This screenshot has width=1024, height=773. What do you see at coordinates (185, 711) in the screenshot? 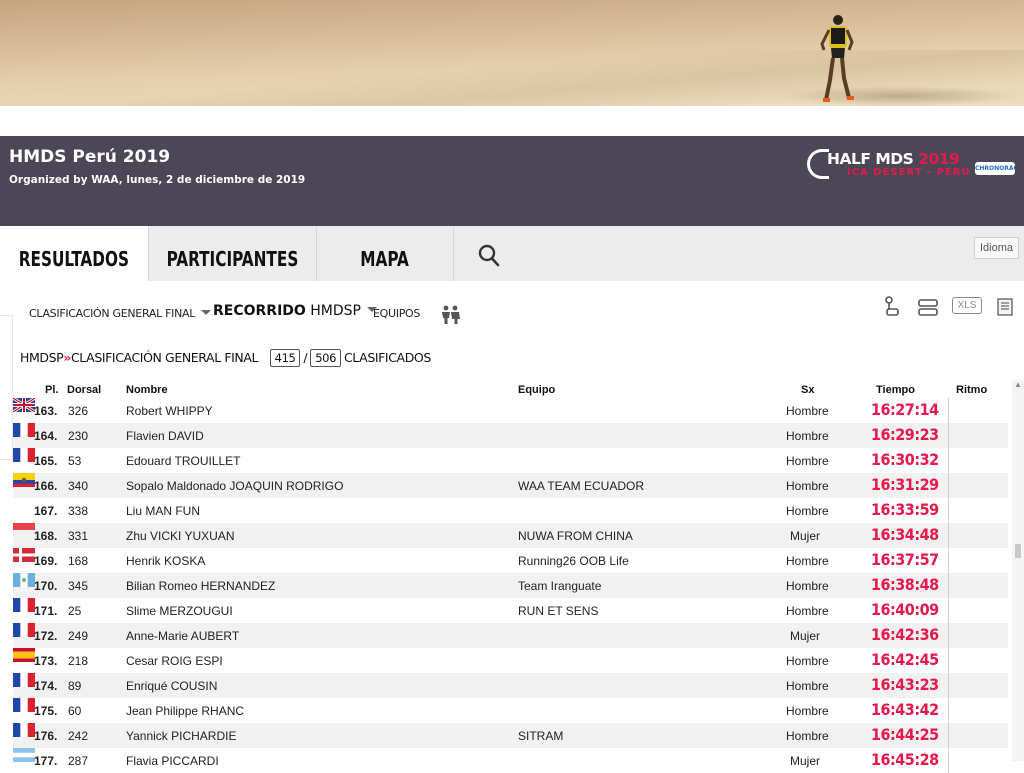
I see `cell-name: Jean Philippe RHANC` at bounding box center [185, 711].